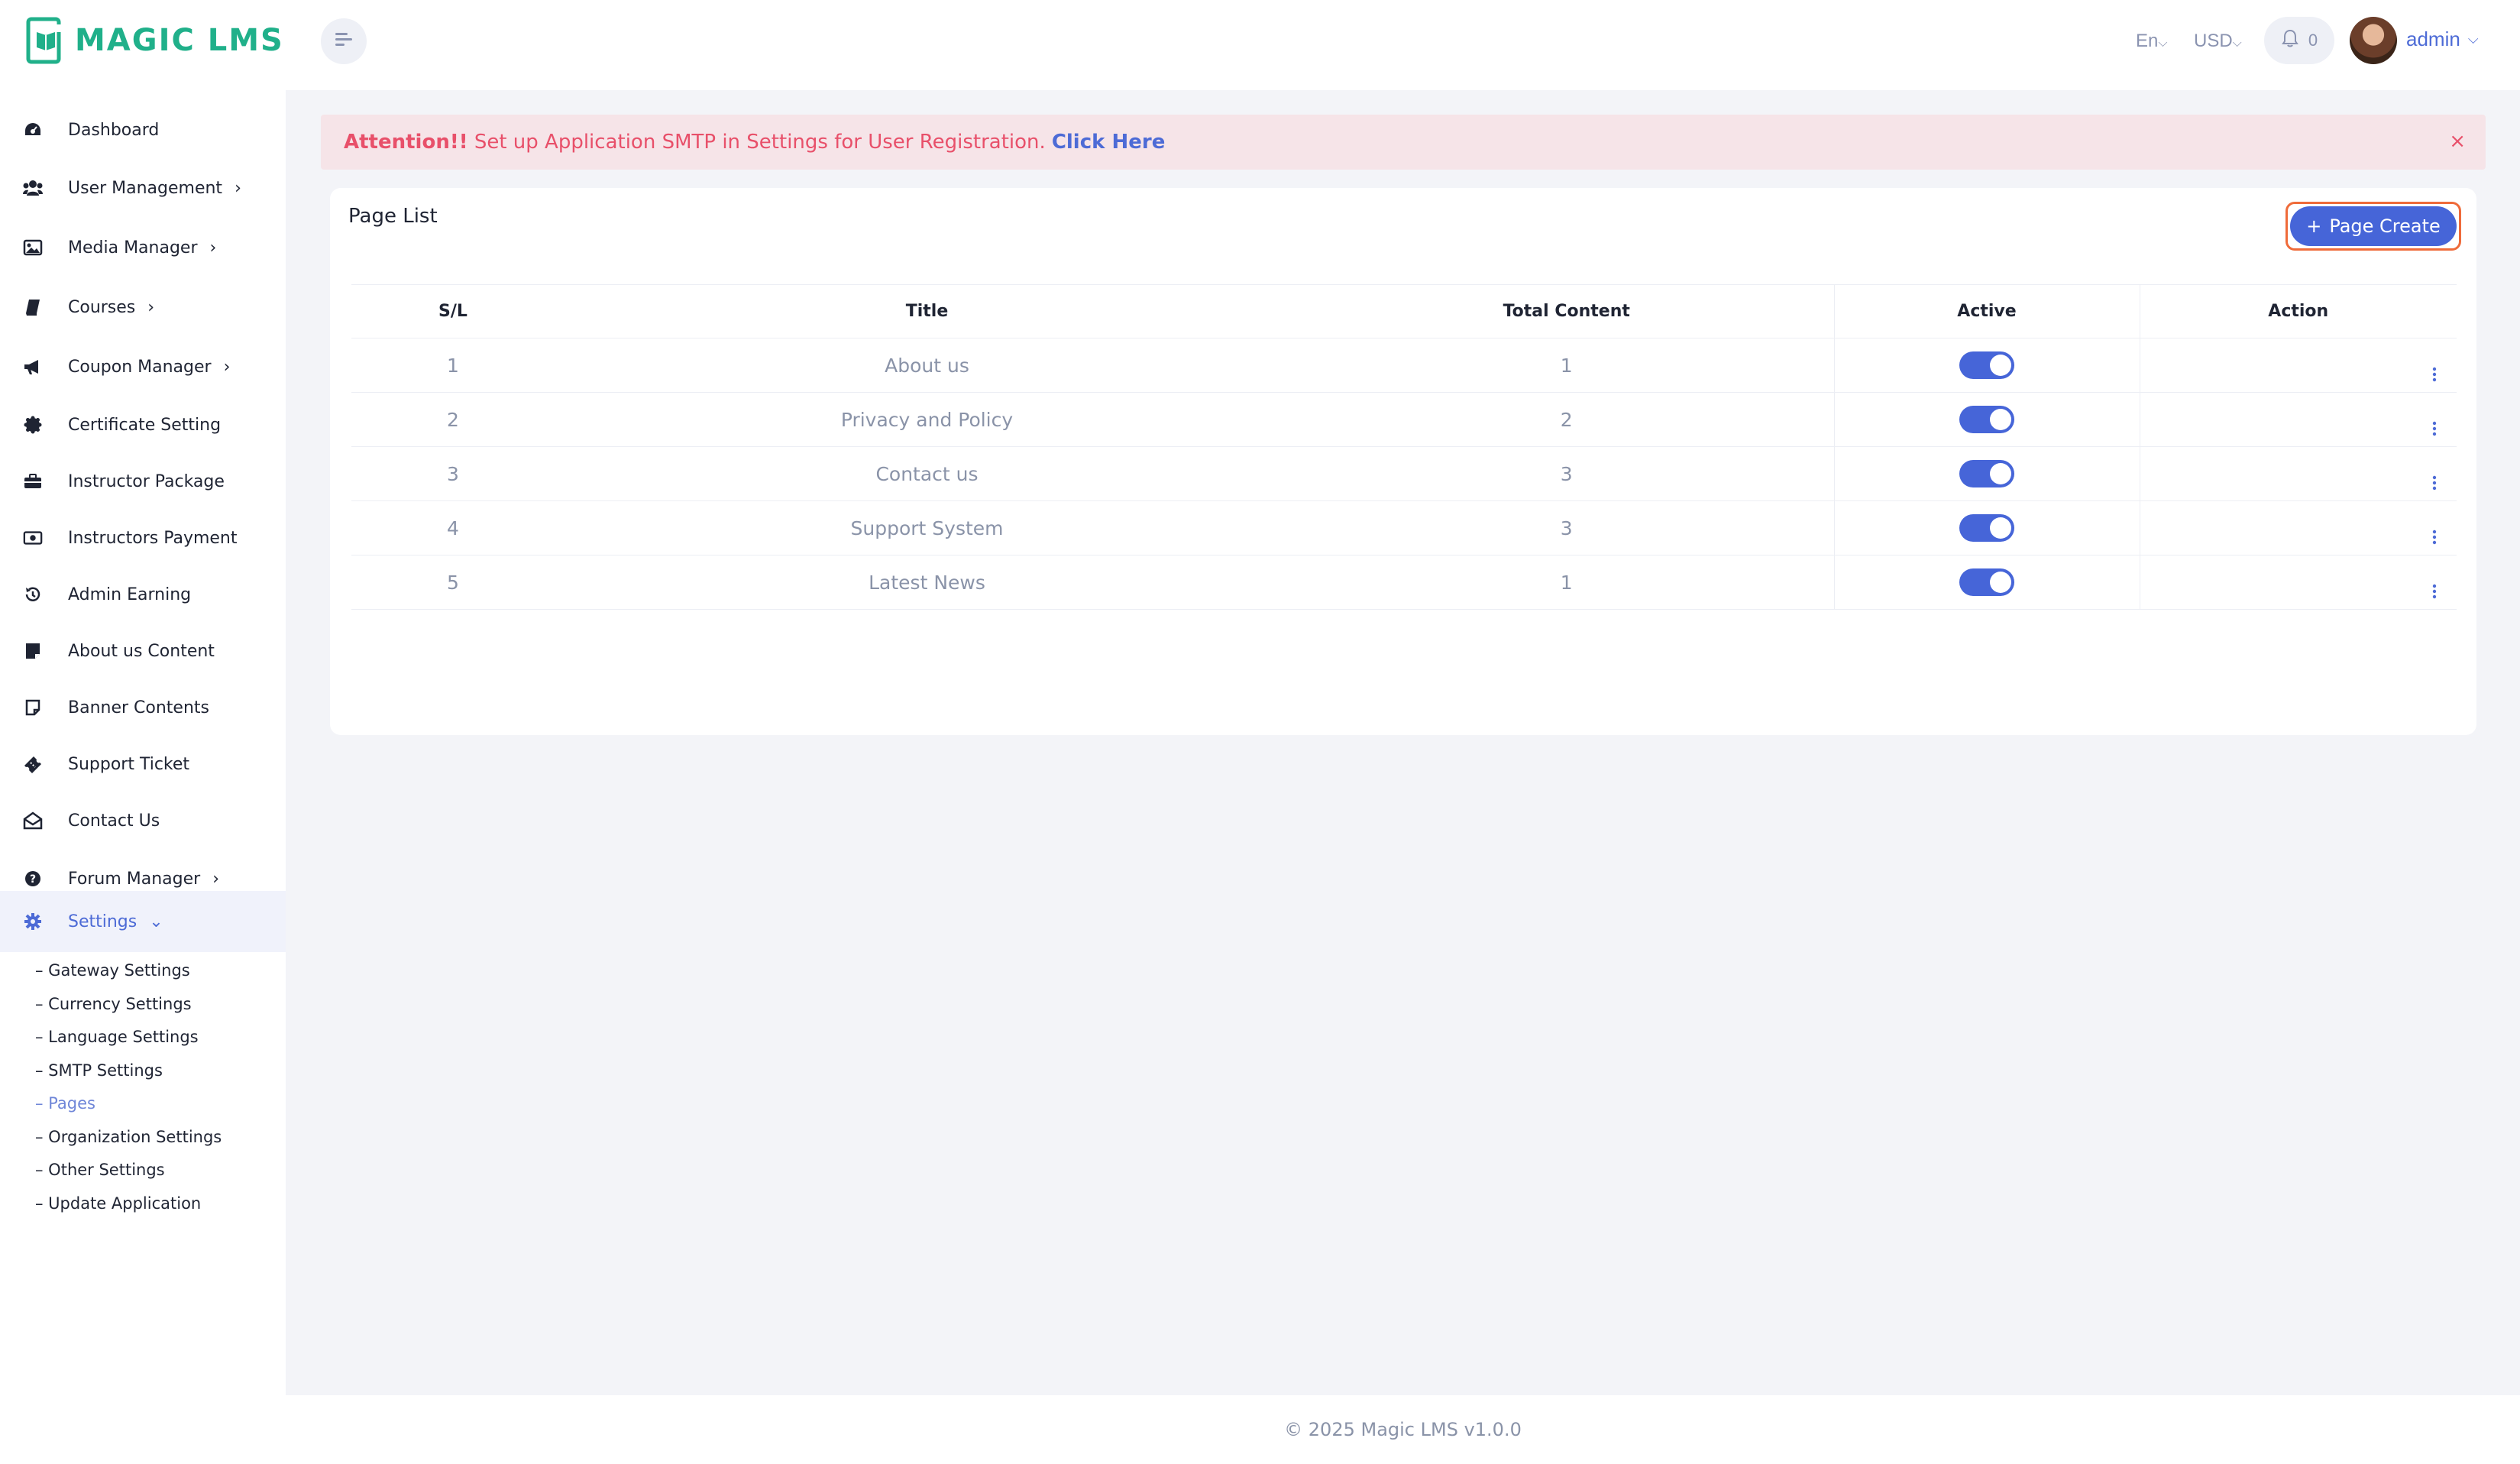 Image resolution: width=2520 pixels, height=1464 pixels. I want to click on language-value: En, so click(2147, 41).